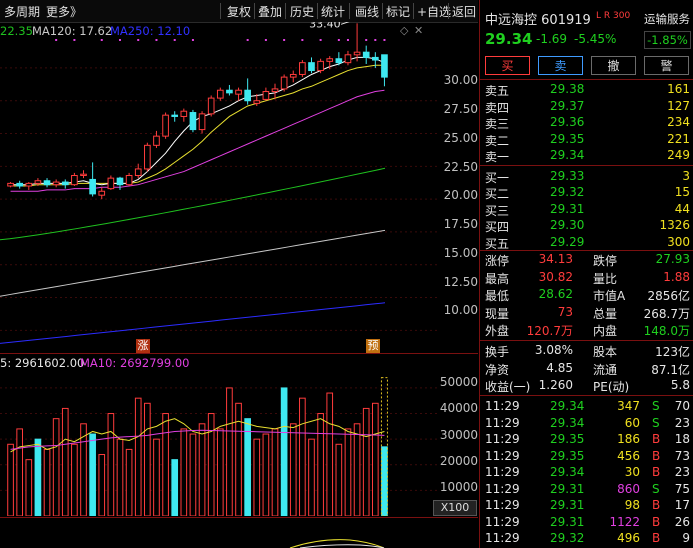 This screenshot has height=548, width=693. Describe the element at coordinates (239, 533) in the screenshot. I see `indicator-strip` at that location.